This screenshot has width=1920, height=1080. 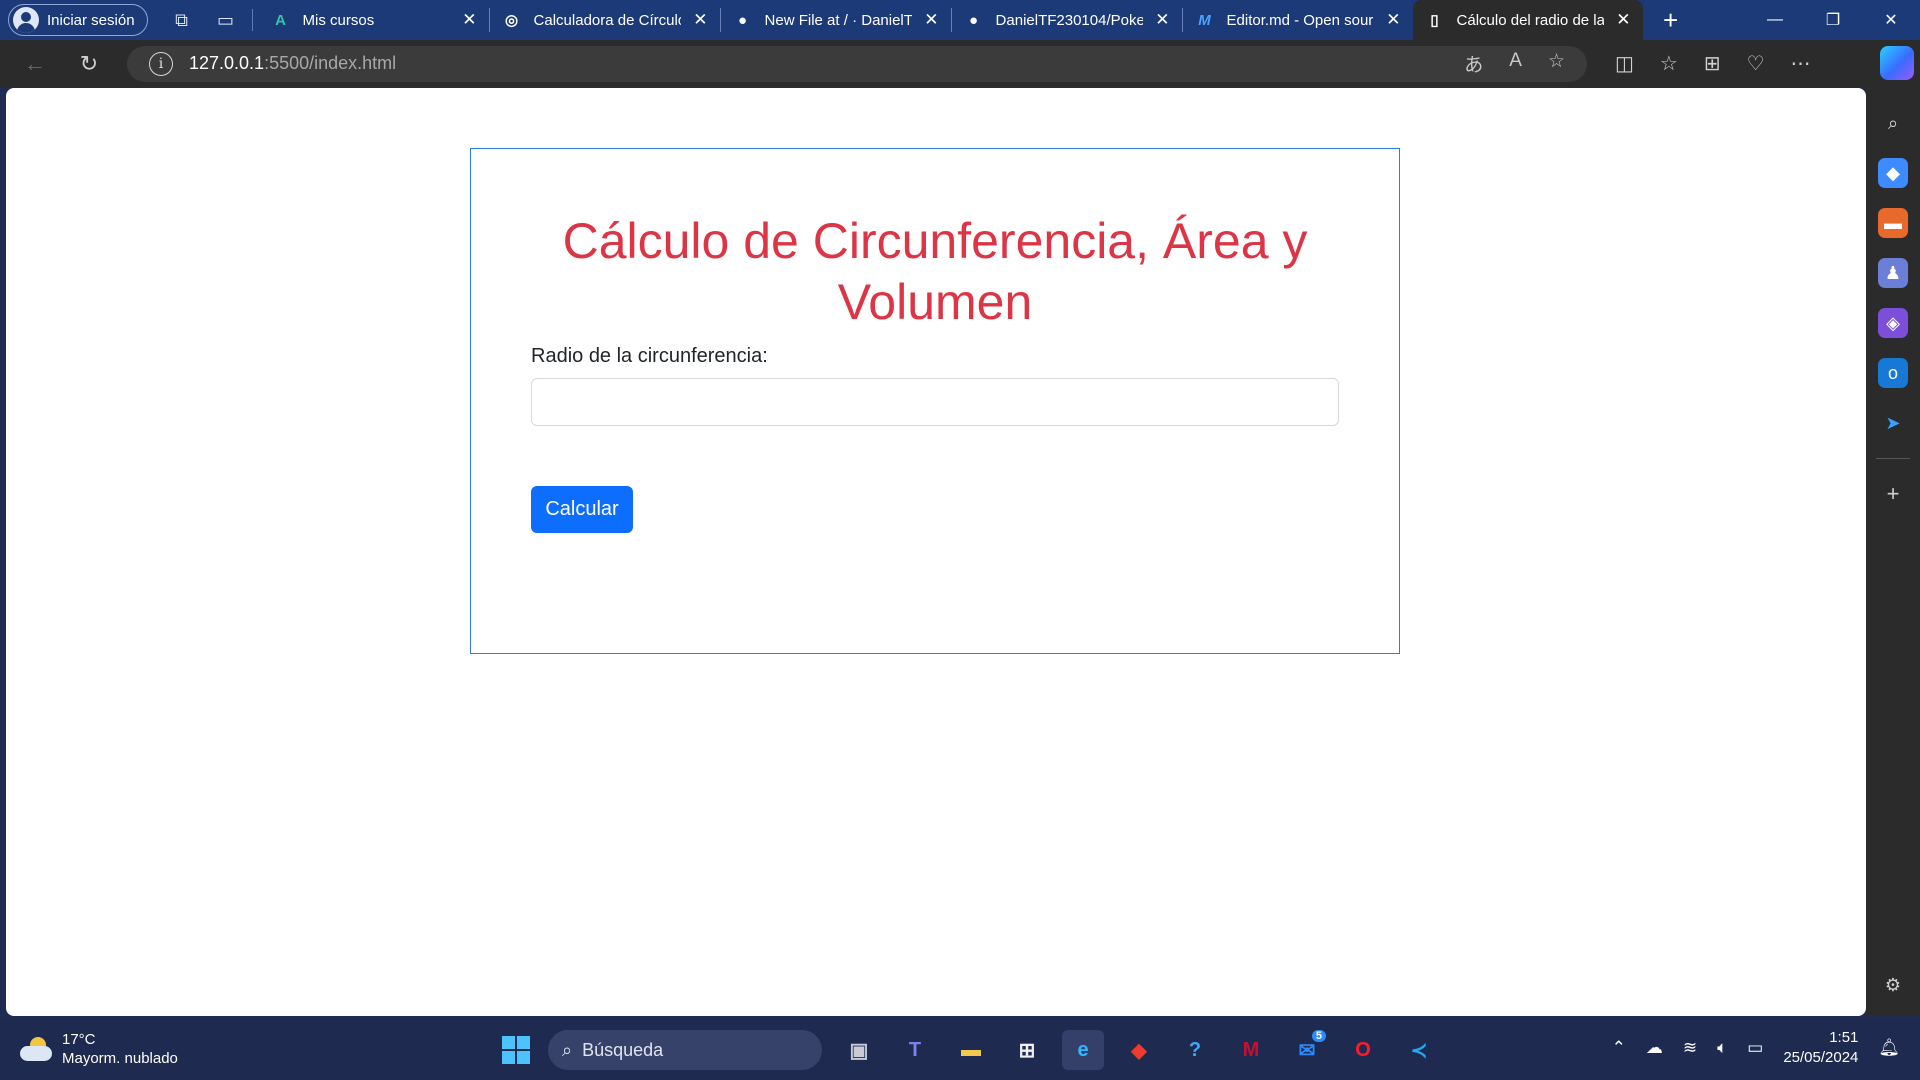 What do you see at coordinates (516, 1050) in the screenshot?
I see `windows-start-icon` at bounding box center [516, 1050].